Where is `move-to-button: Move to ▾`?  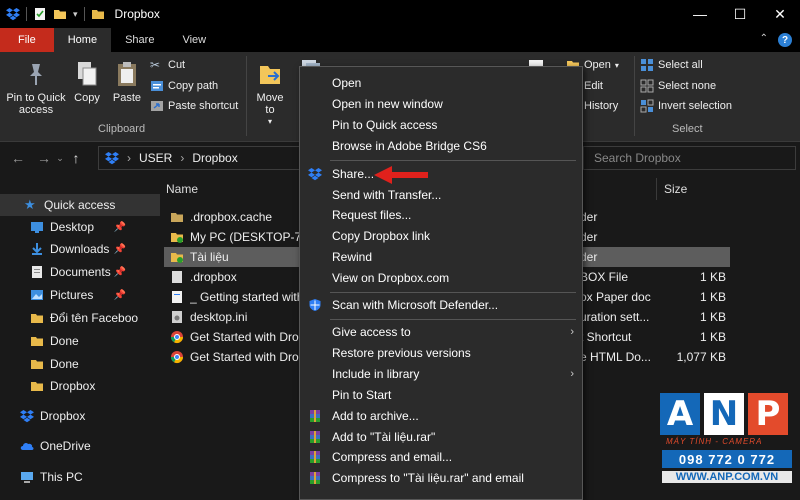 move-to-button: Move to ▾ is located at coordinates (270, 94).